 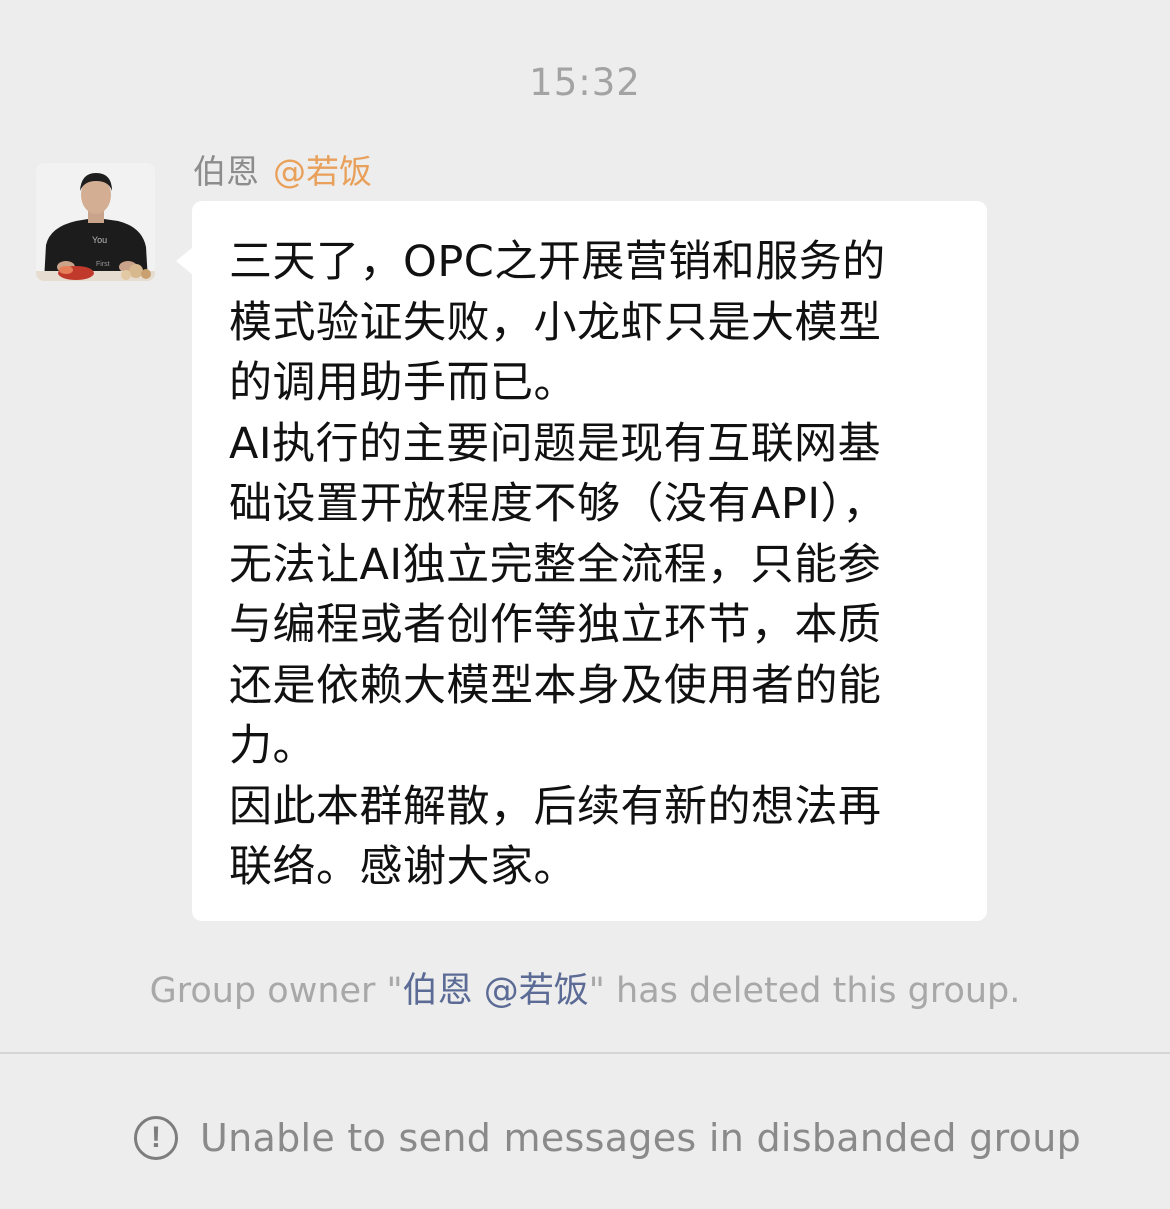 I want to click on alert-circle-icon: !, so click(x=156, y=1138).